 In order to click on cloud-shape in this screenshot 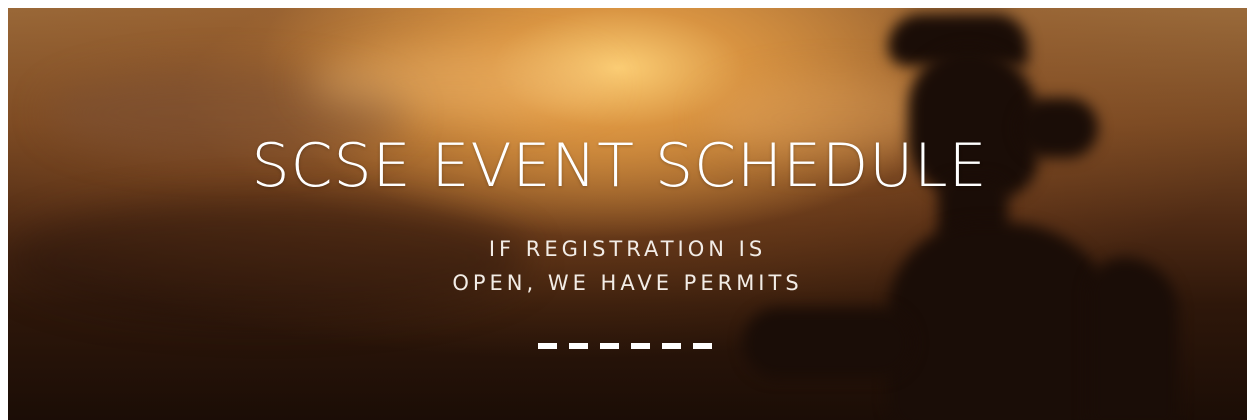, I will do `click(458, 83)`.